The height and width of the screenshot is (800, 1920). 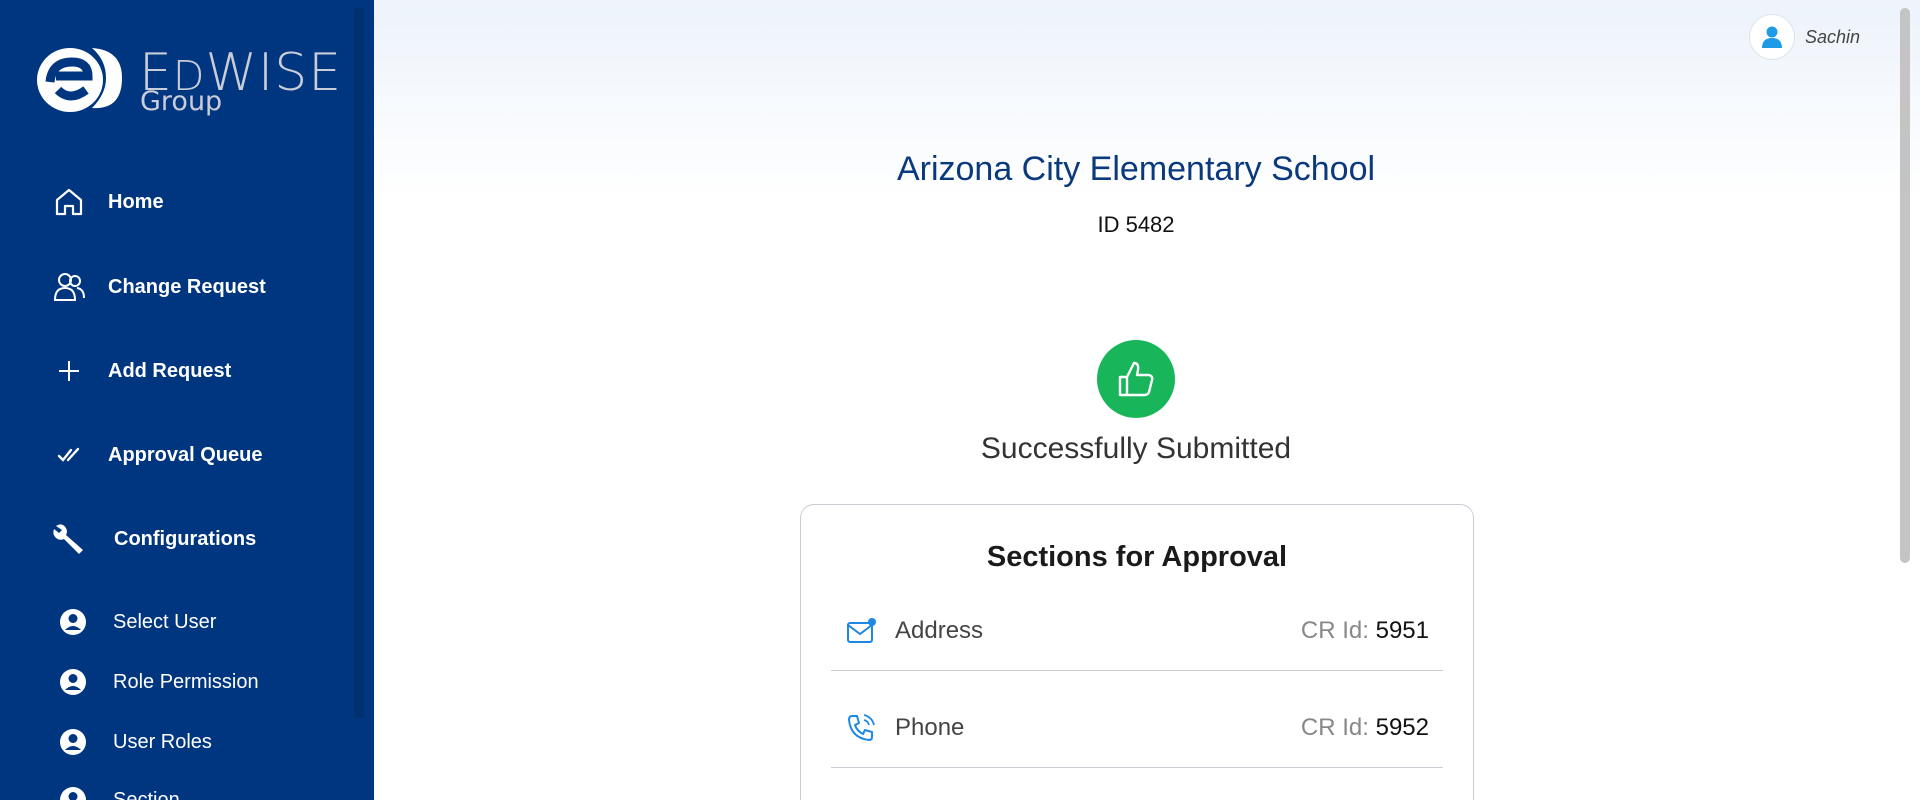 I want to click on user-name: Sachin, so click(x=1833, y=36).